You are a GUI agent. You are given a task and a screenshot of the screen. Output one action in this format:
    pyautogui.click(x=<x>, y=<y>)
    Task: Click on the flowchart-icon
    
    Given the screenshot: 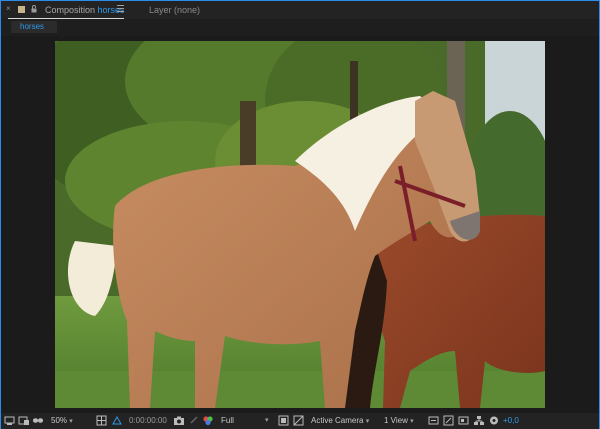 What is the action you would take?
    pyautogui.click(x=479, y=420)
    